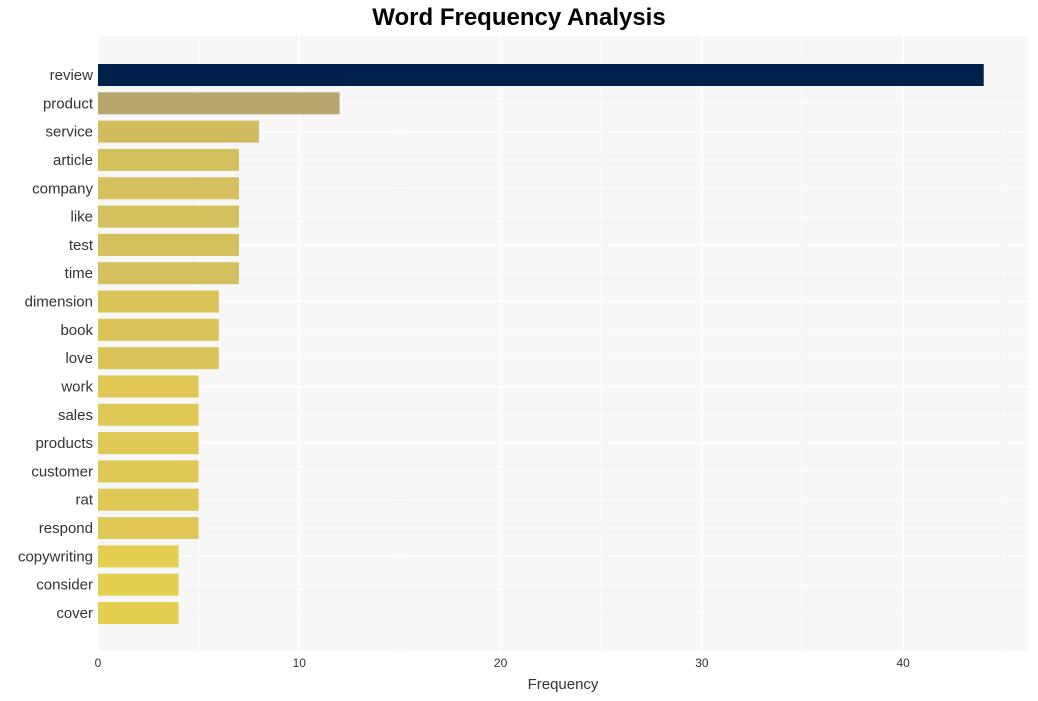  What do you see at coordinates (62, 188) in the screenshot?
I see `y-tick-label: company` at bounding box center [62, 188].